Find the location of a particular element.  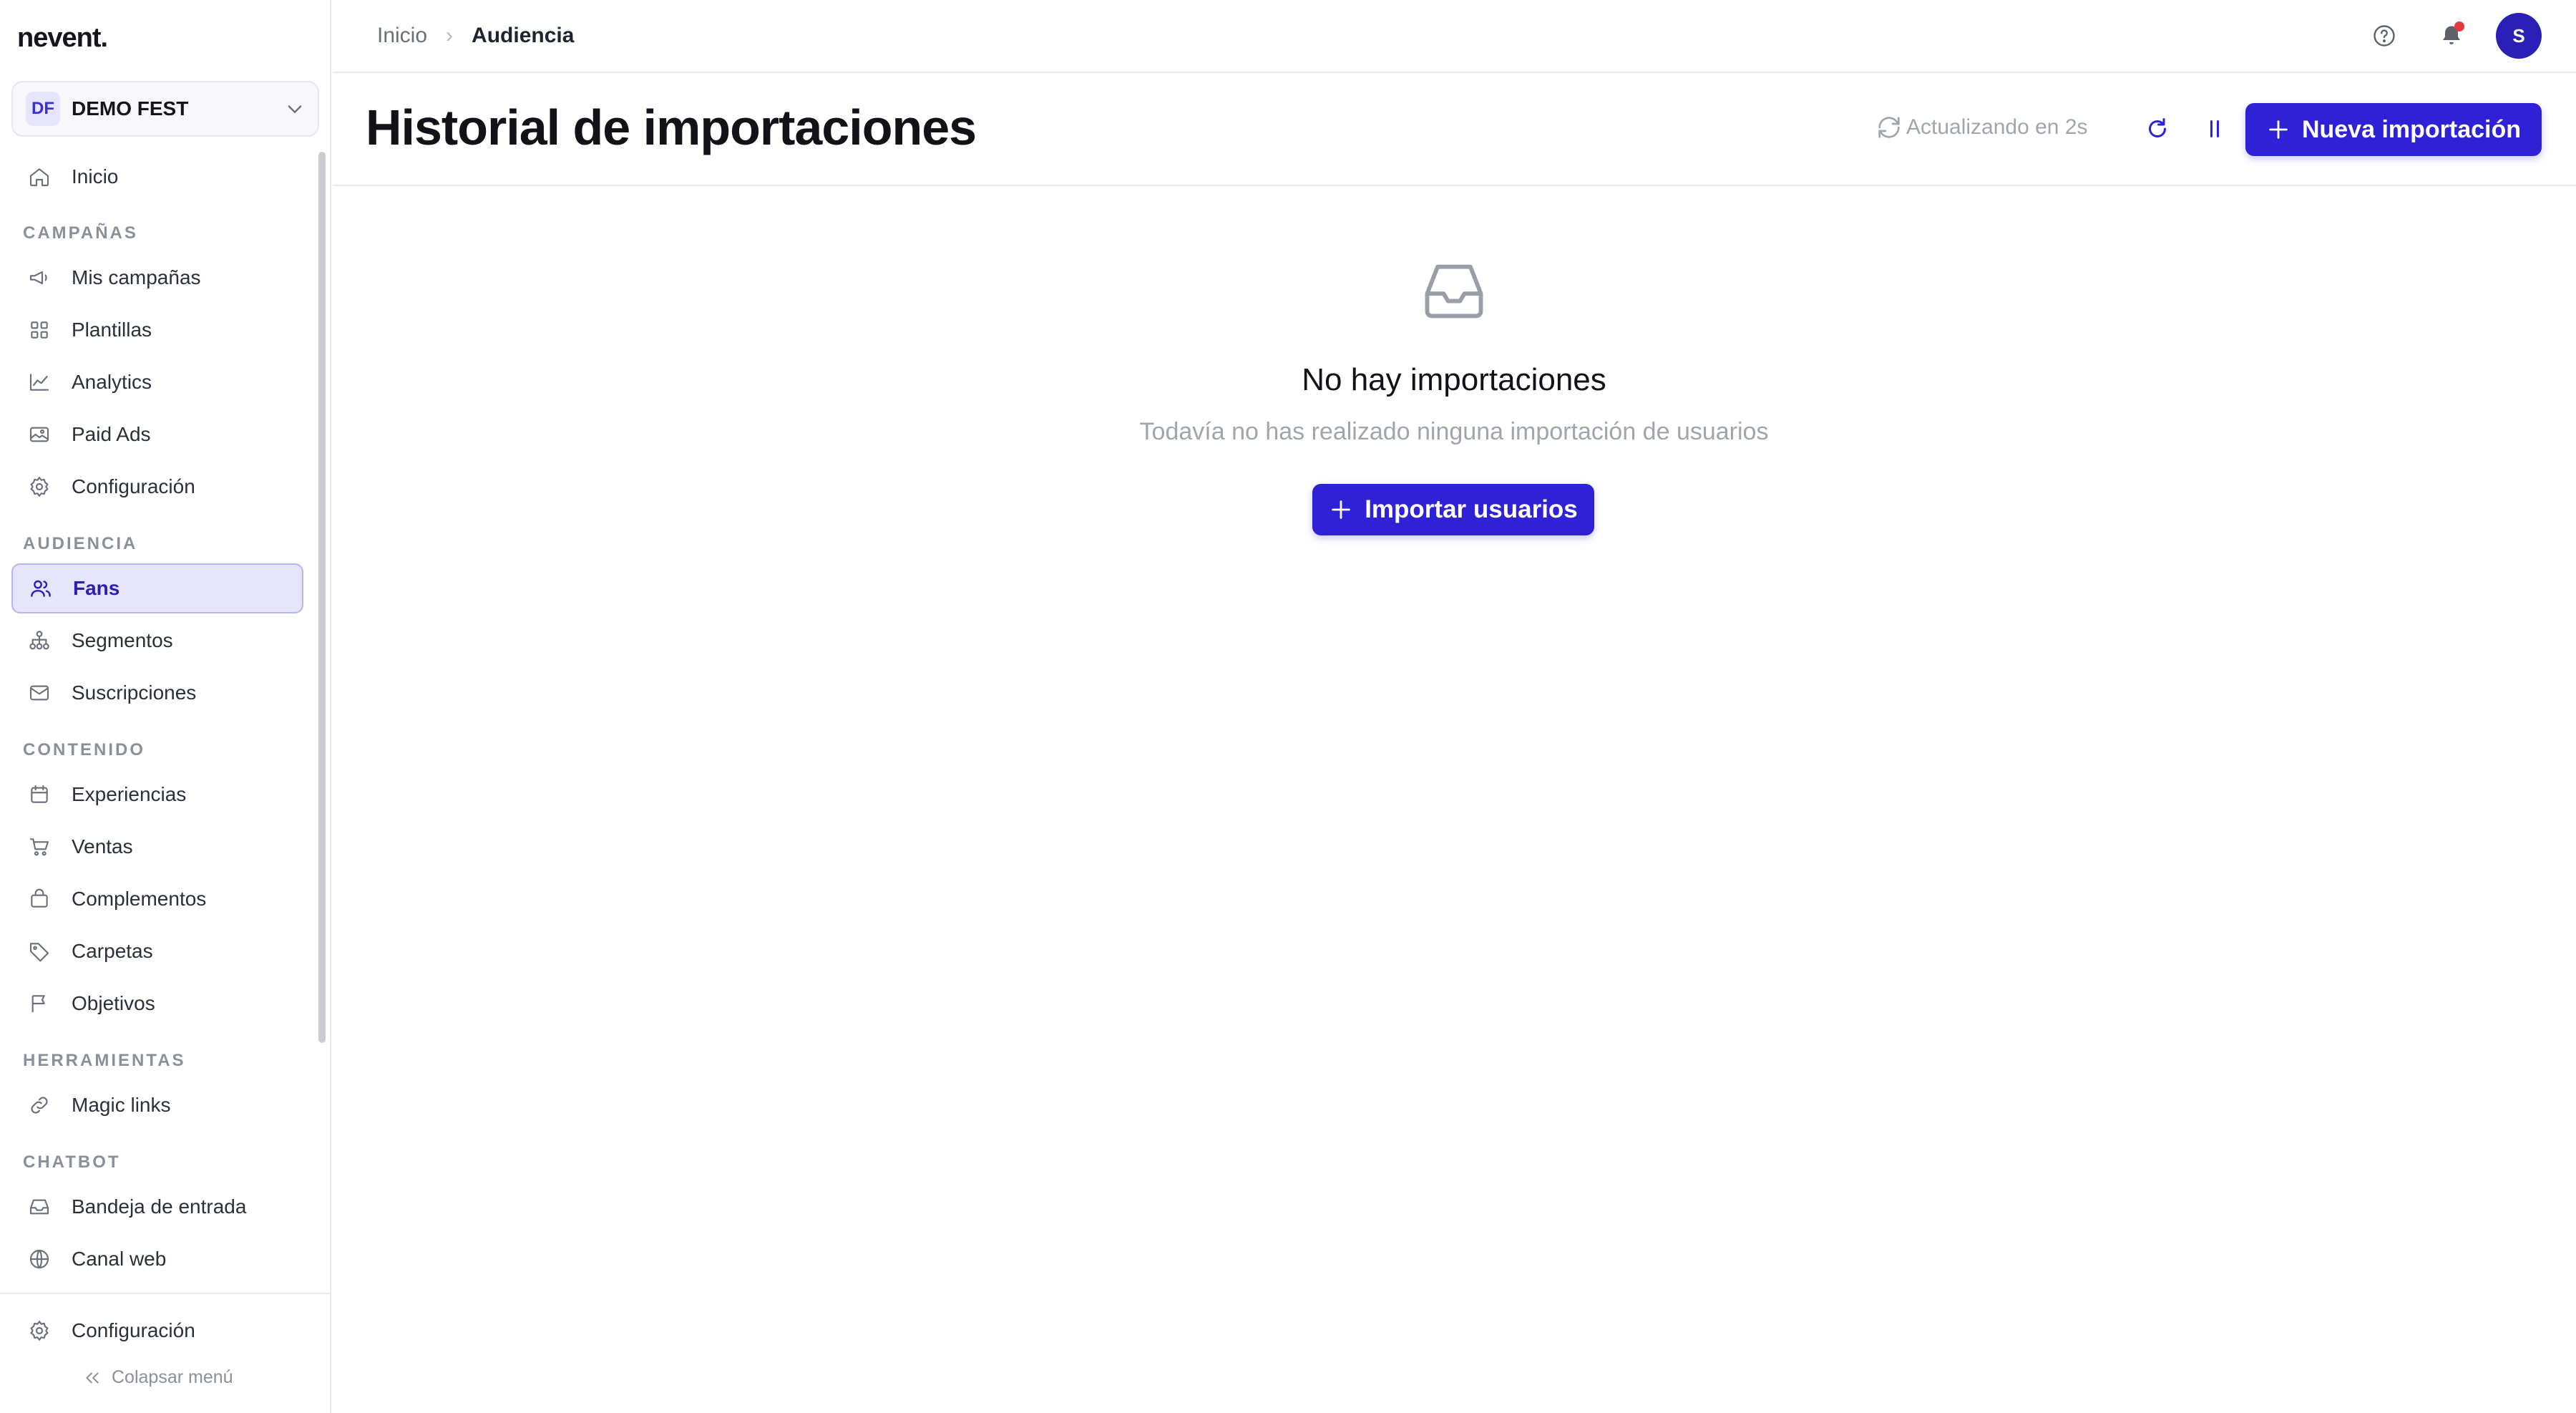

hierarchy-icon is located at coordinates (39, 640).